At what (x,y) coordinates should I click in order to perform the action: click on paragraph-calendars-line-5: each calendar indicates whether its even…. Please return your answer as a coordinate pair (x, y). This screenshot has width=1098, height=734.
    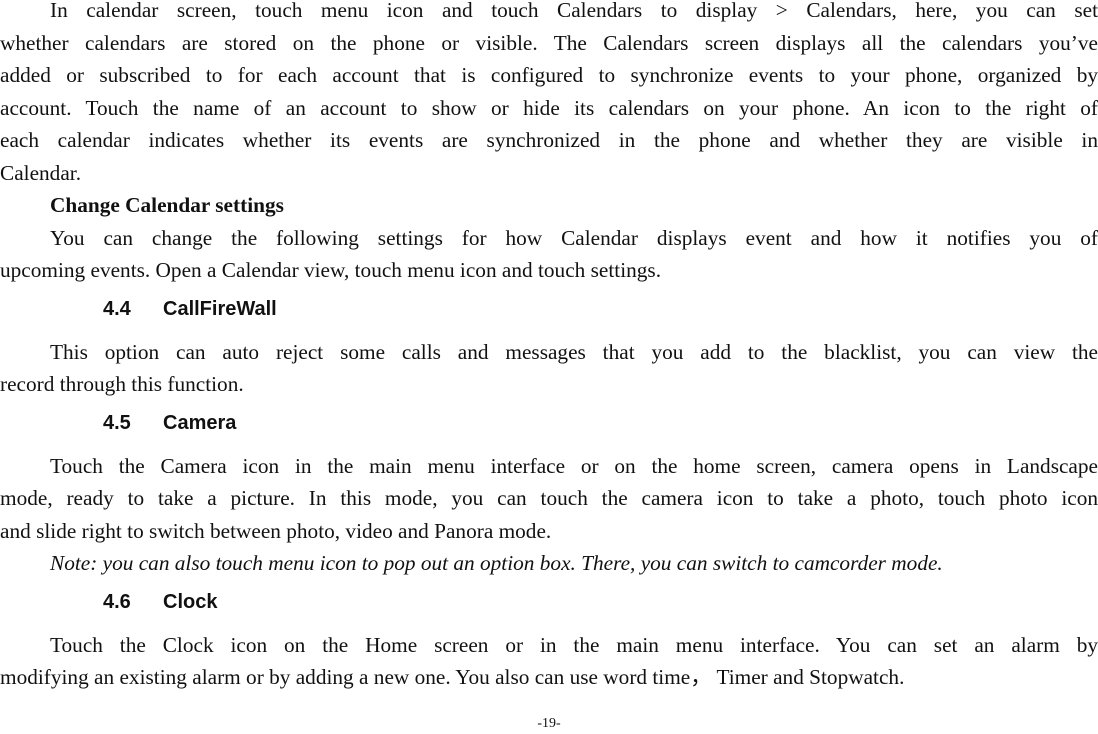
    Looking at the image, I should click on (549, 140).